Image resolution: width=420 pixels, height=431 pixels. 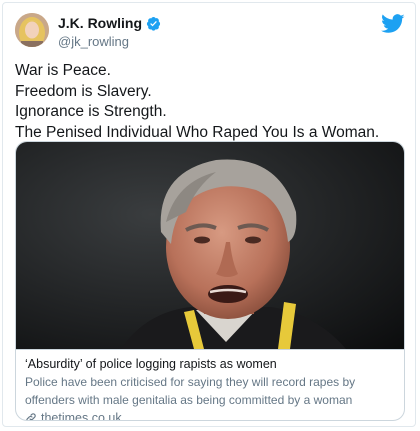 I want to click on tweet-line: War is Peace., so click(x=63, y=70).